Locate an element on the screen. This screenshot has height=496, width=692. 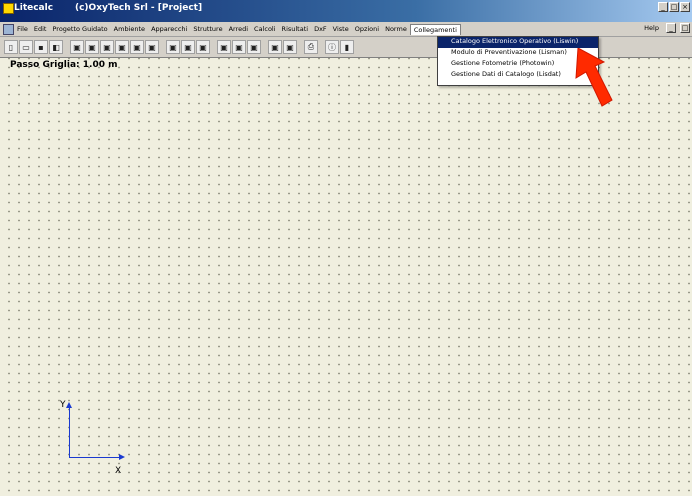
x-axis-arrow-icon is located at coordinates (122, 457).